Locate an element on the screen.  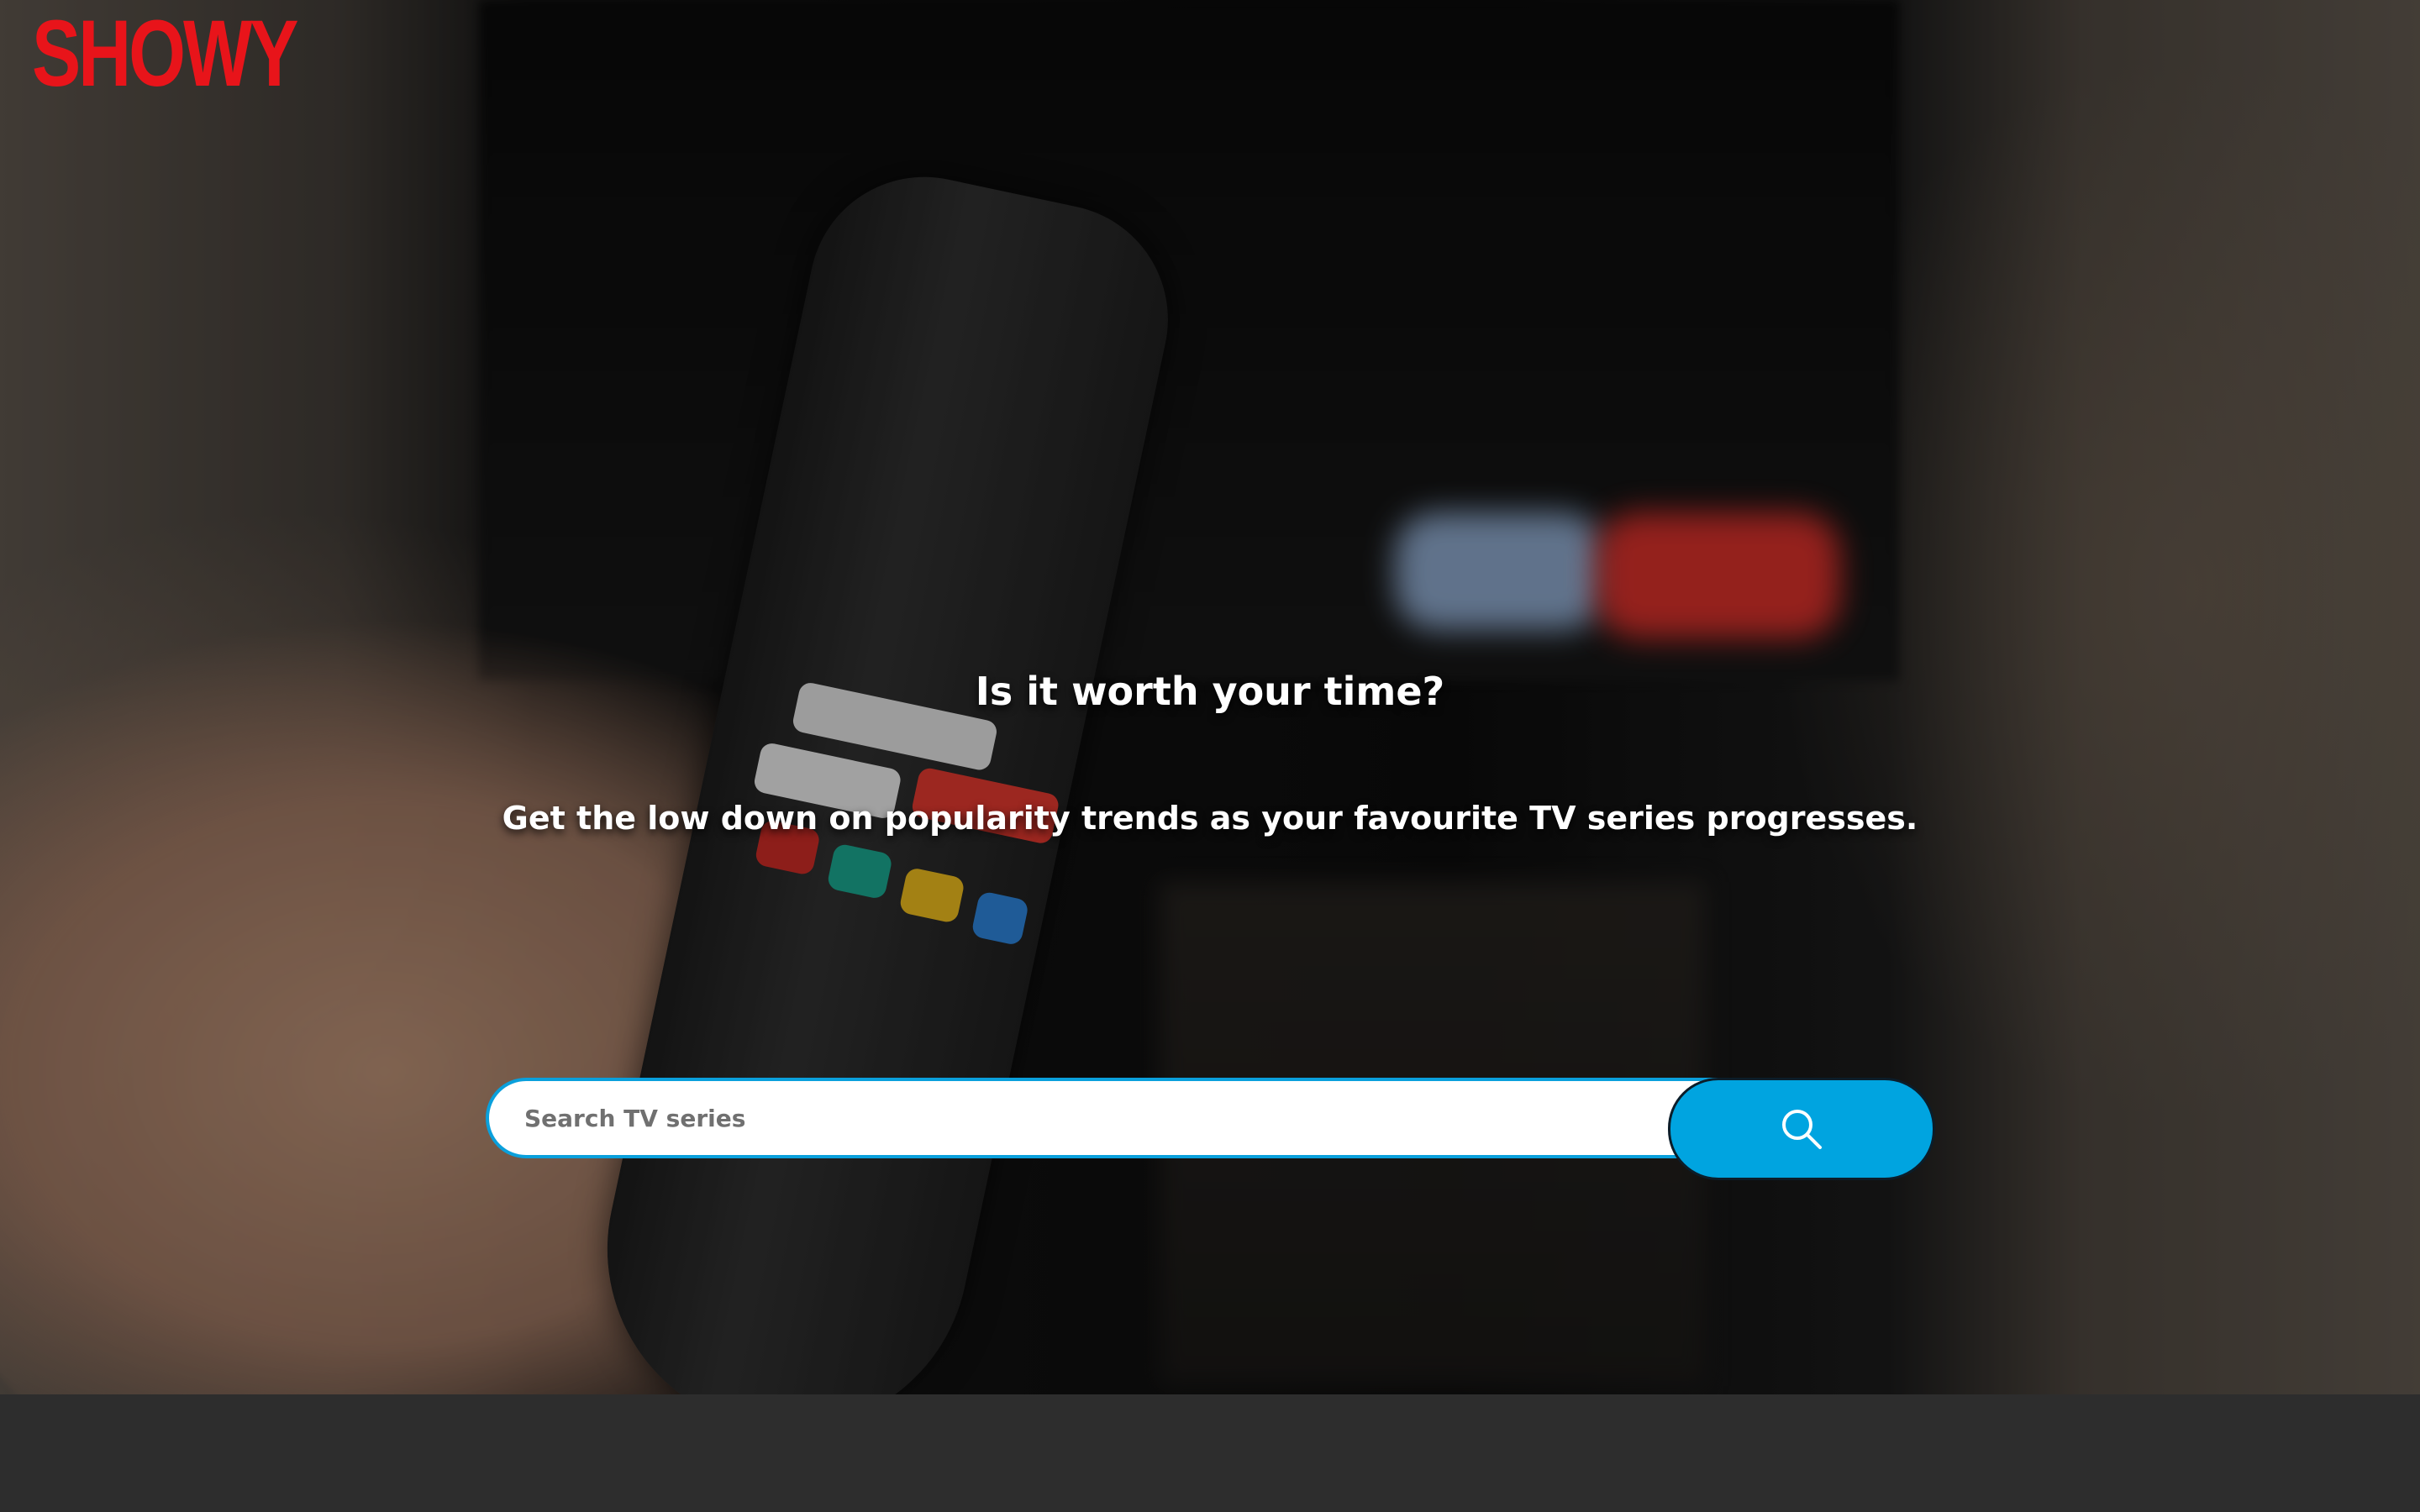
search-bar is located at coordinates (1211, 1130).